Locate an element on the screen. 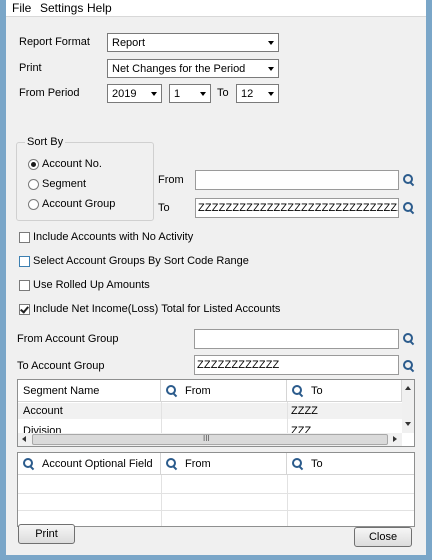  radio-selected-dot is located at coordinates (33, 164).